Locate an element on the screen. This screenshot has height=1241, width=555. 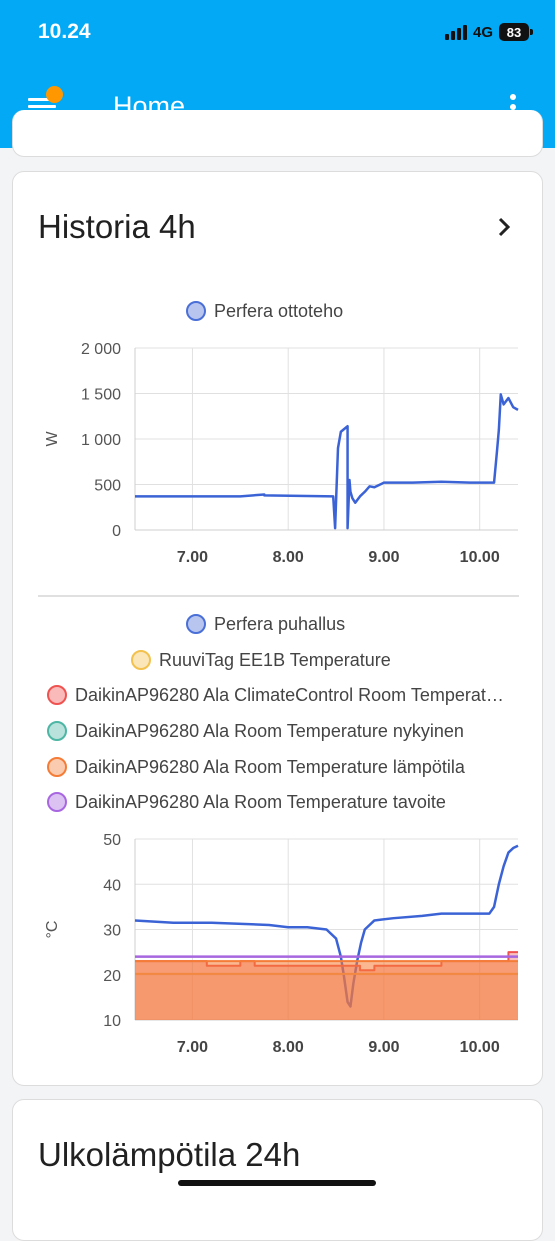
legend-label: RuuviTag EE1B Temperature is located at coordinates (275, 659).